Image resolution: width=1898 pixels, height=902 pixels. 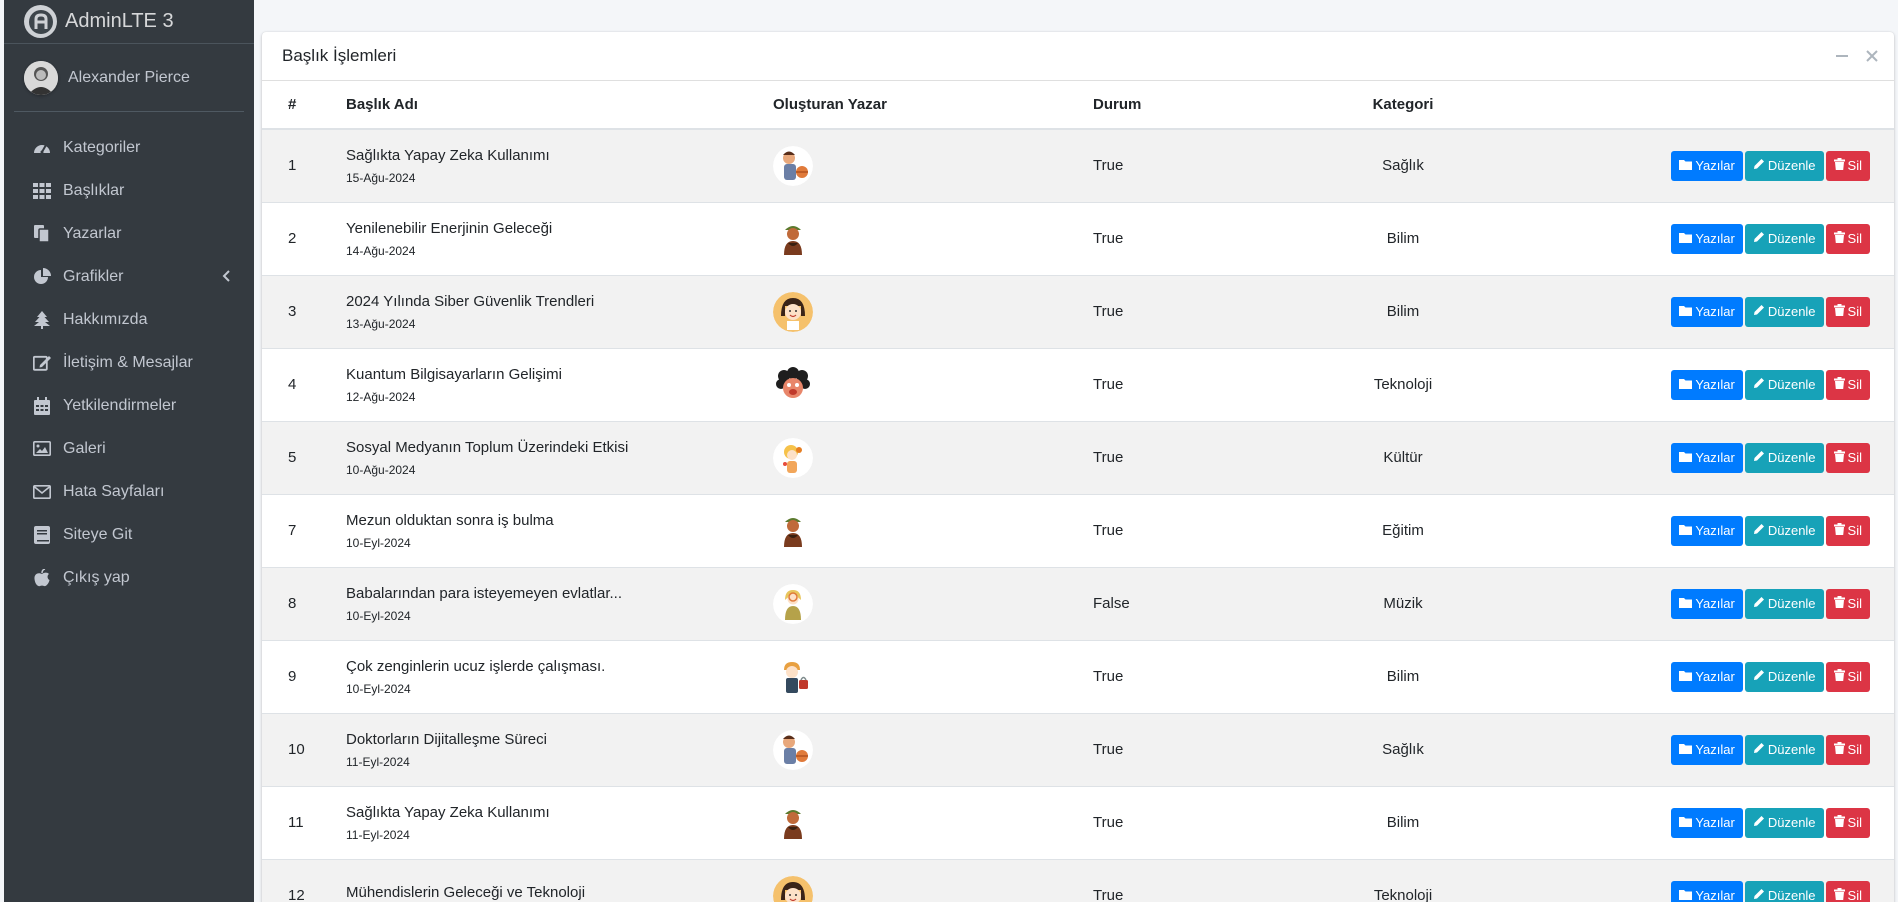 I want to click on sidebar-item-başlıklar: Başlıklar, so click(x=129, y=190).